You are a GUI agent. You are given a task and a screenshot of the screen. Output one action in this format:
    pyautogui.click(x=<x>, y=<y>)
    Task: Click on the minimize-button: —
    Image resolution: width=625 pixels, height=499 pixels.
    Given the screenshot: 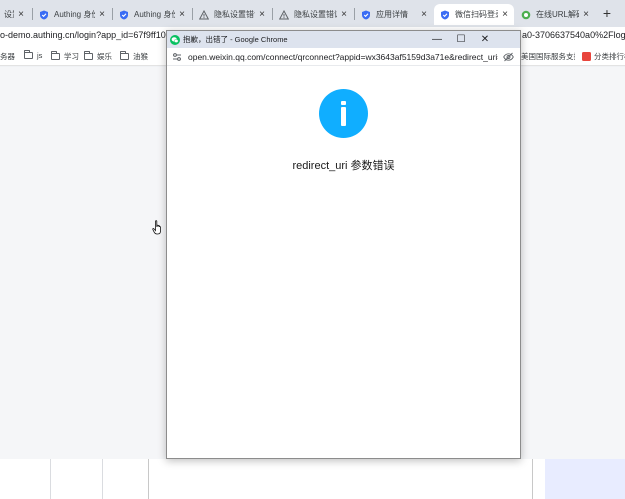 What is the action you would take?
    pyautogui.click(x=437, y=39)
    